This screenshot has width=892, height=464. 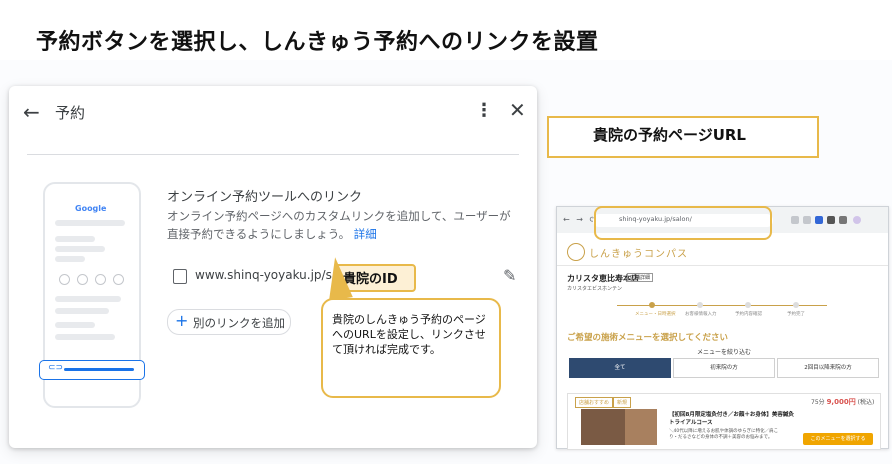 What do you see at coordinates (828, 368) in the screenshot?
I see `tab-repeat-visit: 2回目以降来院の方` at bounding box center [828, 368].